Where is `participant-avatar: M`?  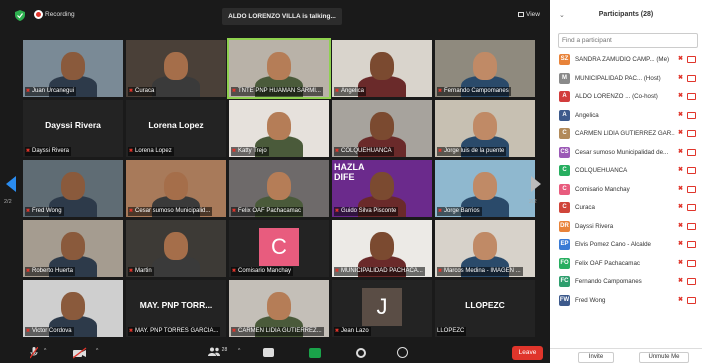 participant-avatar: M is located at coordinates (564, 78).